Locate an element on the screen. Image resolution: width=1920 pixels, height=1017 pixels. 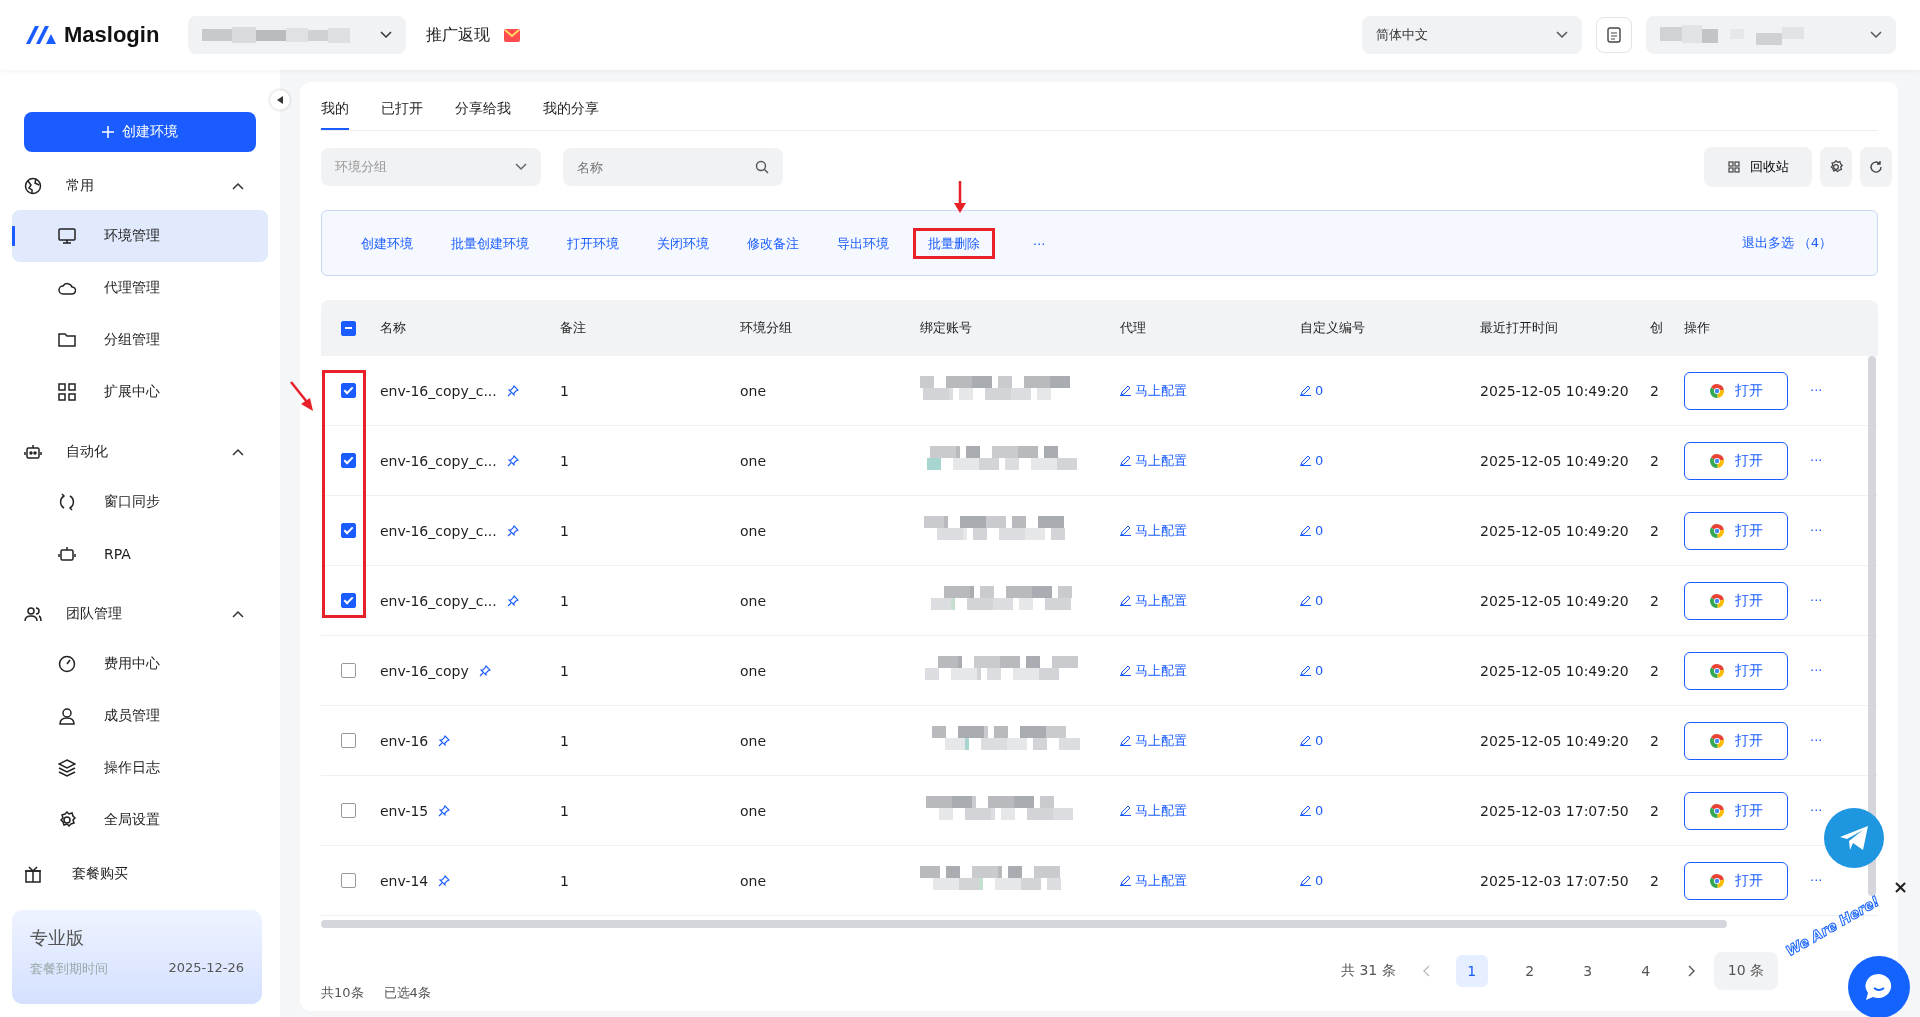
menu-group-header: 常用 is located at coordinates (140, 186).